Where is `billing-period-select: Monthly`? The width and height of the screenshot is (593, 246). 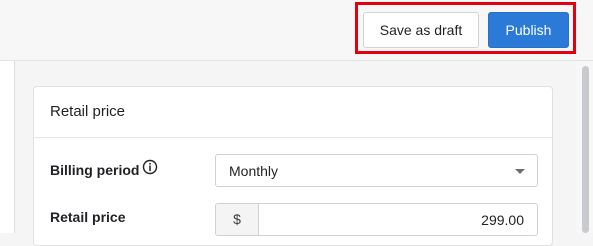 billing-period-select: Monthly is located at coordinates (376, 170).